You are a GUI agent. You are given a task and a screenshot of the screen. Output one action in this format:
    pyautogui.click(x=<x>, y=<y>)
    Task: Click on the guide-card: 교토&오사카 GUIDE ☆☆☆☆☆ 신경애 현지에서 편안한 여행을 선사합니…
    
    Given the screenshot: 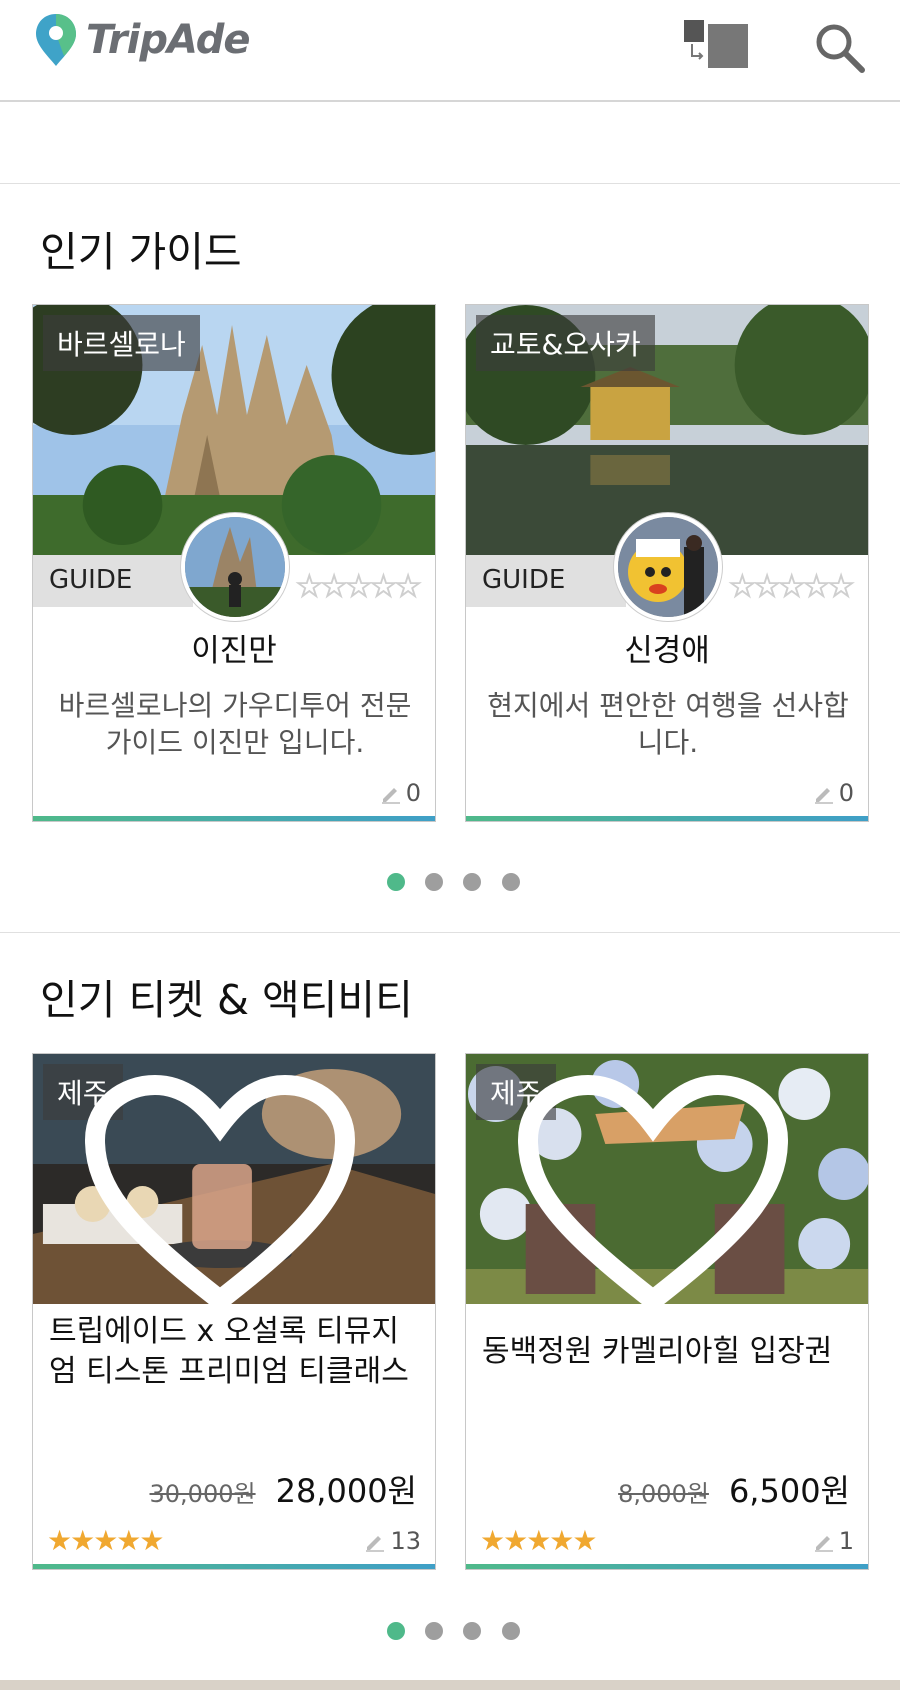 What is the action you would take?
    pyautogui.click(x=667, y=563)
    